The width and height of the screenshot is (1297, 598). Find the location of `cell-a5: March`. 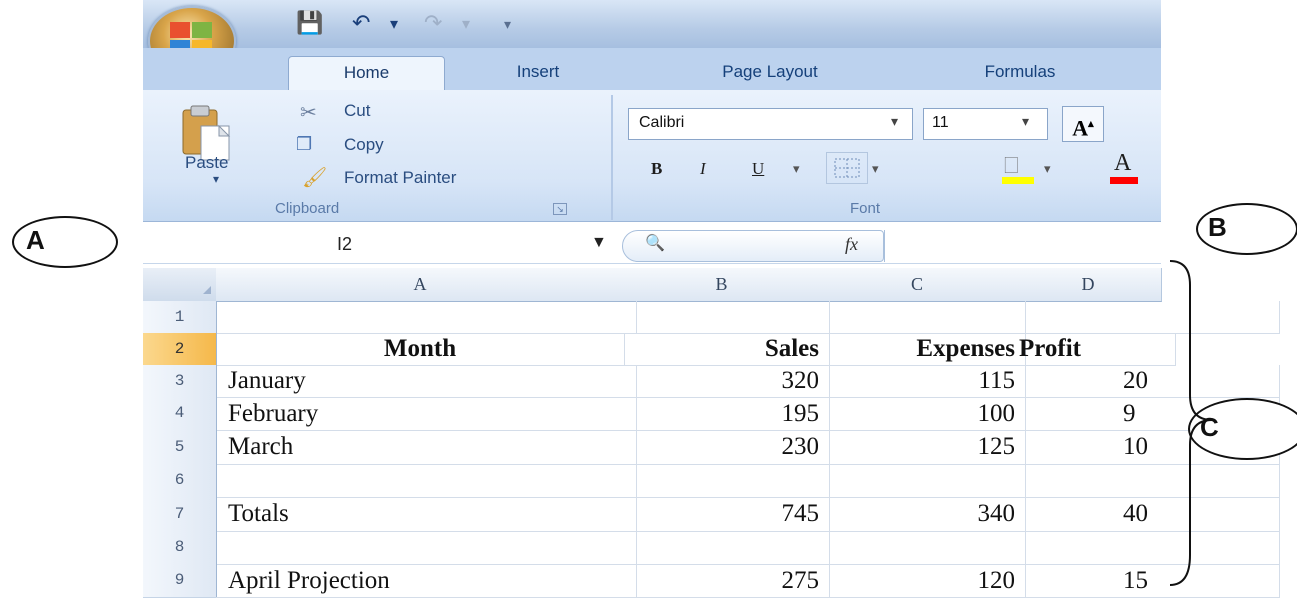

cell-a5: March is located at coordinates (426, 447).